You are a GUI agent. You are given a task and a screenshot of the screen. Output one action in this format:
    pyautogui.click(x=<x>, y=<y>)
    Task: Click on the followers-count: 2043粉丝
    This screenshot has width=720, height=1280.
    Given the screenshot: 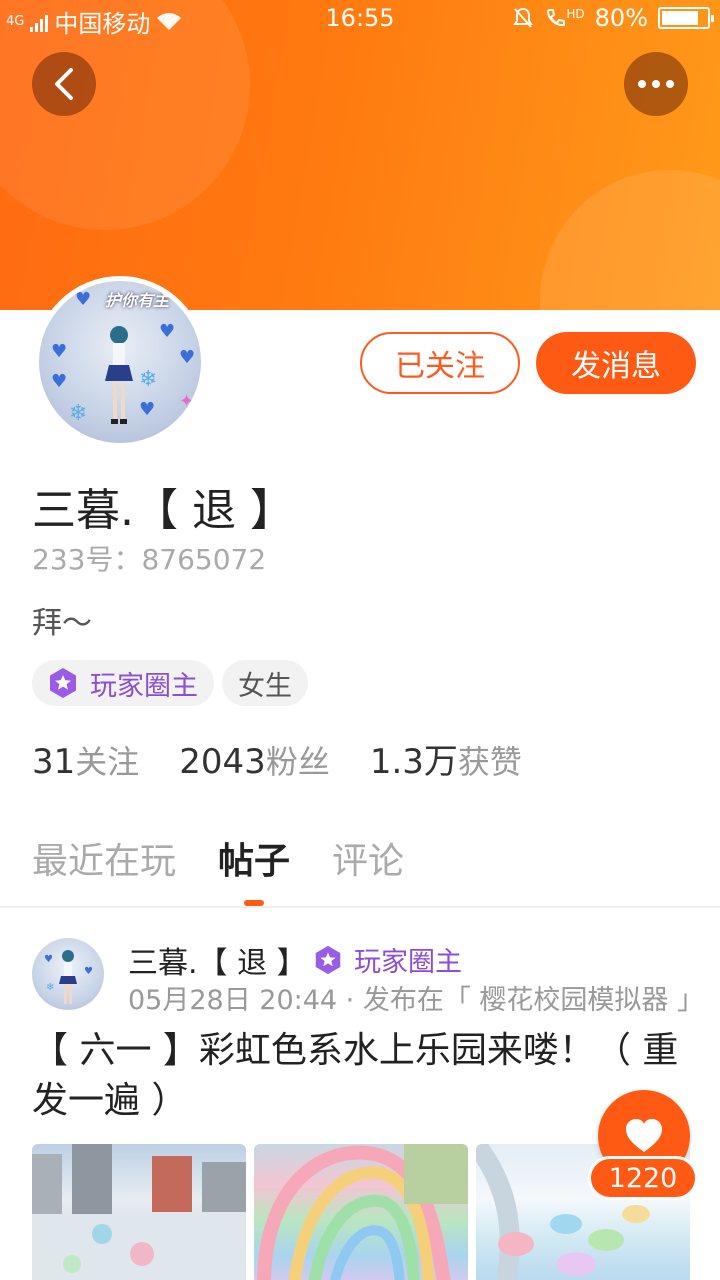 What is the action you would take?
    pyautogui.click(x=254, y=760)
    